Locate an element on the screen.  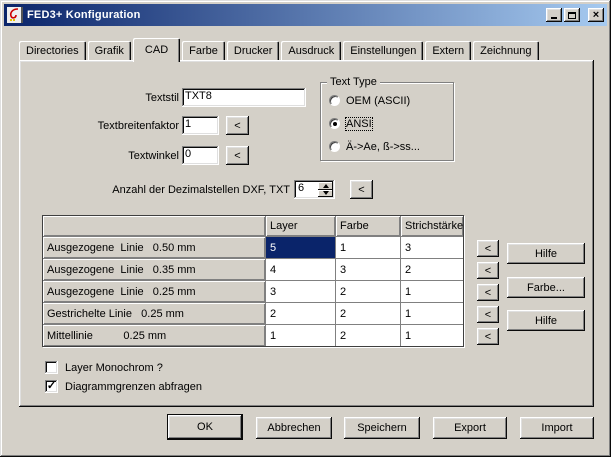
textbreitenfaktor-pick-button: < is located at coordinates (237, 125).